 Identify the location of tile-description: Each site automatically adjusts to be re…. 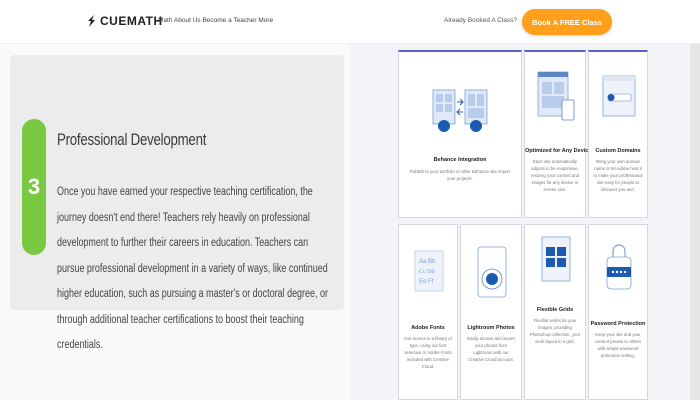
(554, 175).